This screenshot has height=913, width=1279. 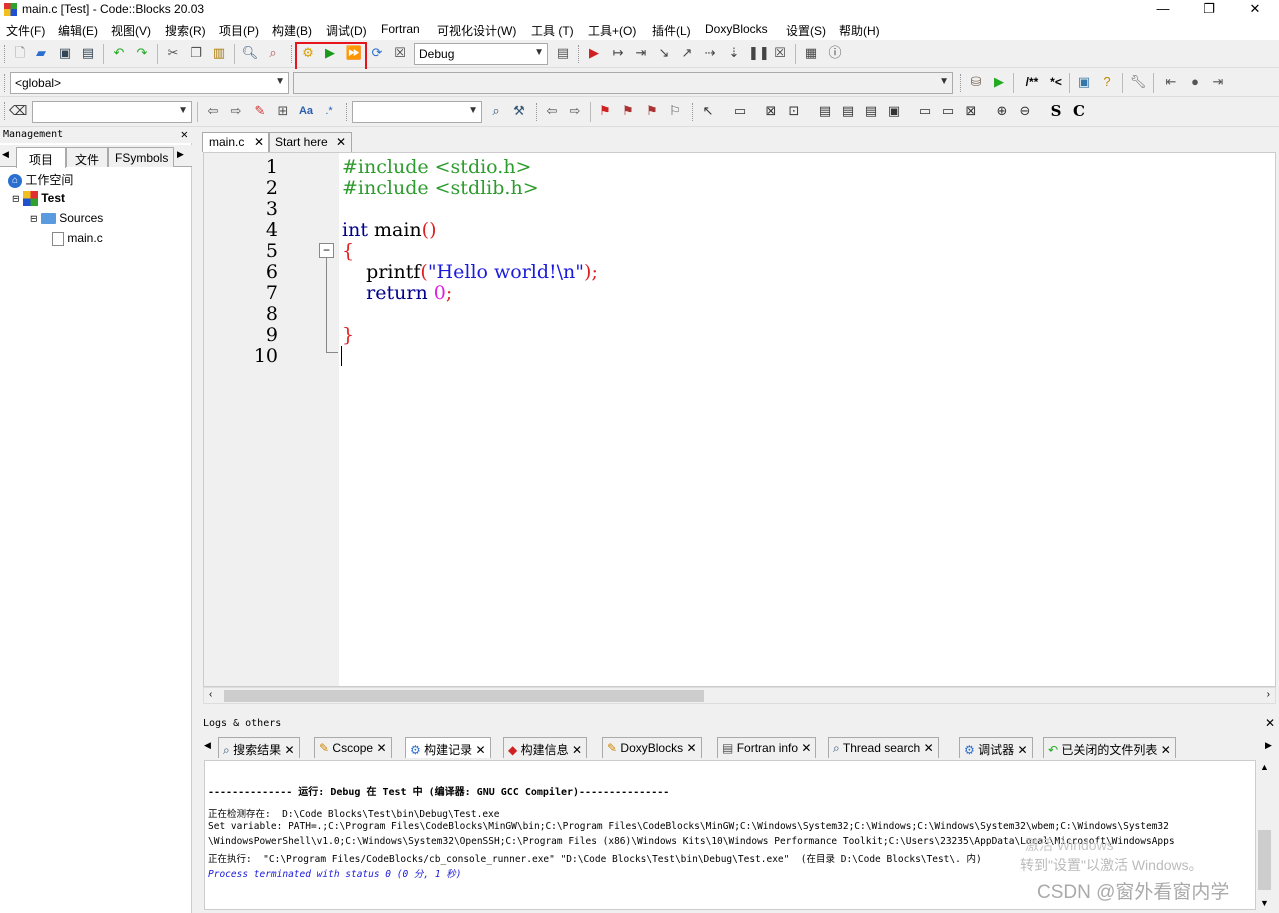 What do you see at coordinates (1138, 82) in the screenshot?
I see `wrench-icon: 🔧︎` at bounding box center [1138, 82].